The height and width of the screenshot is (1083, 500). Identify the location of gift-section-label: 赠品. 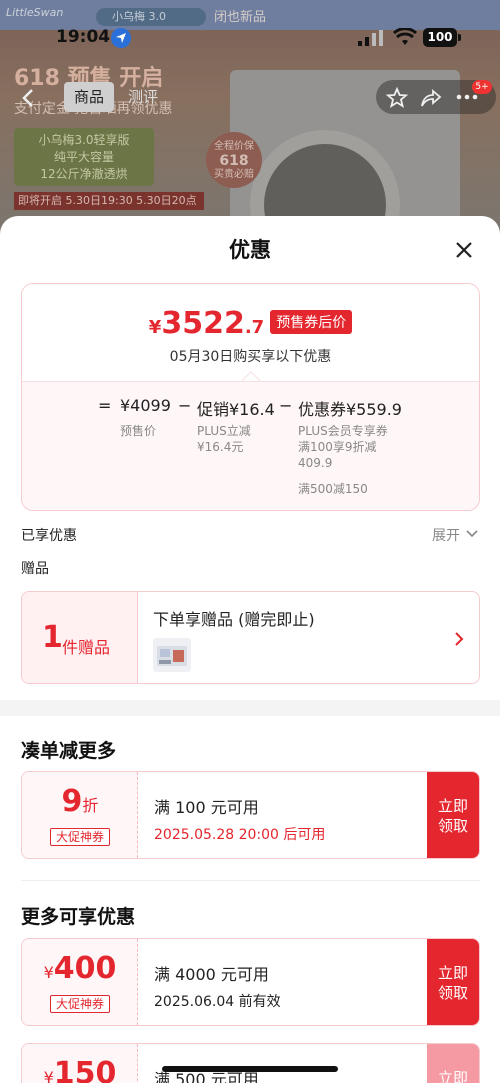
(35, 569).